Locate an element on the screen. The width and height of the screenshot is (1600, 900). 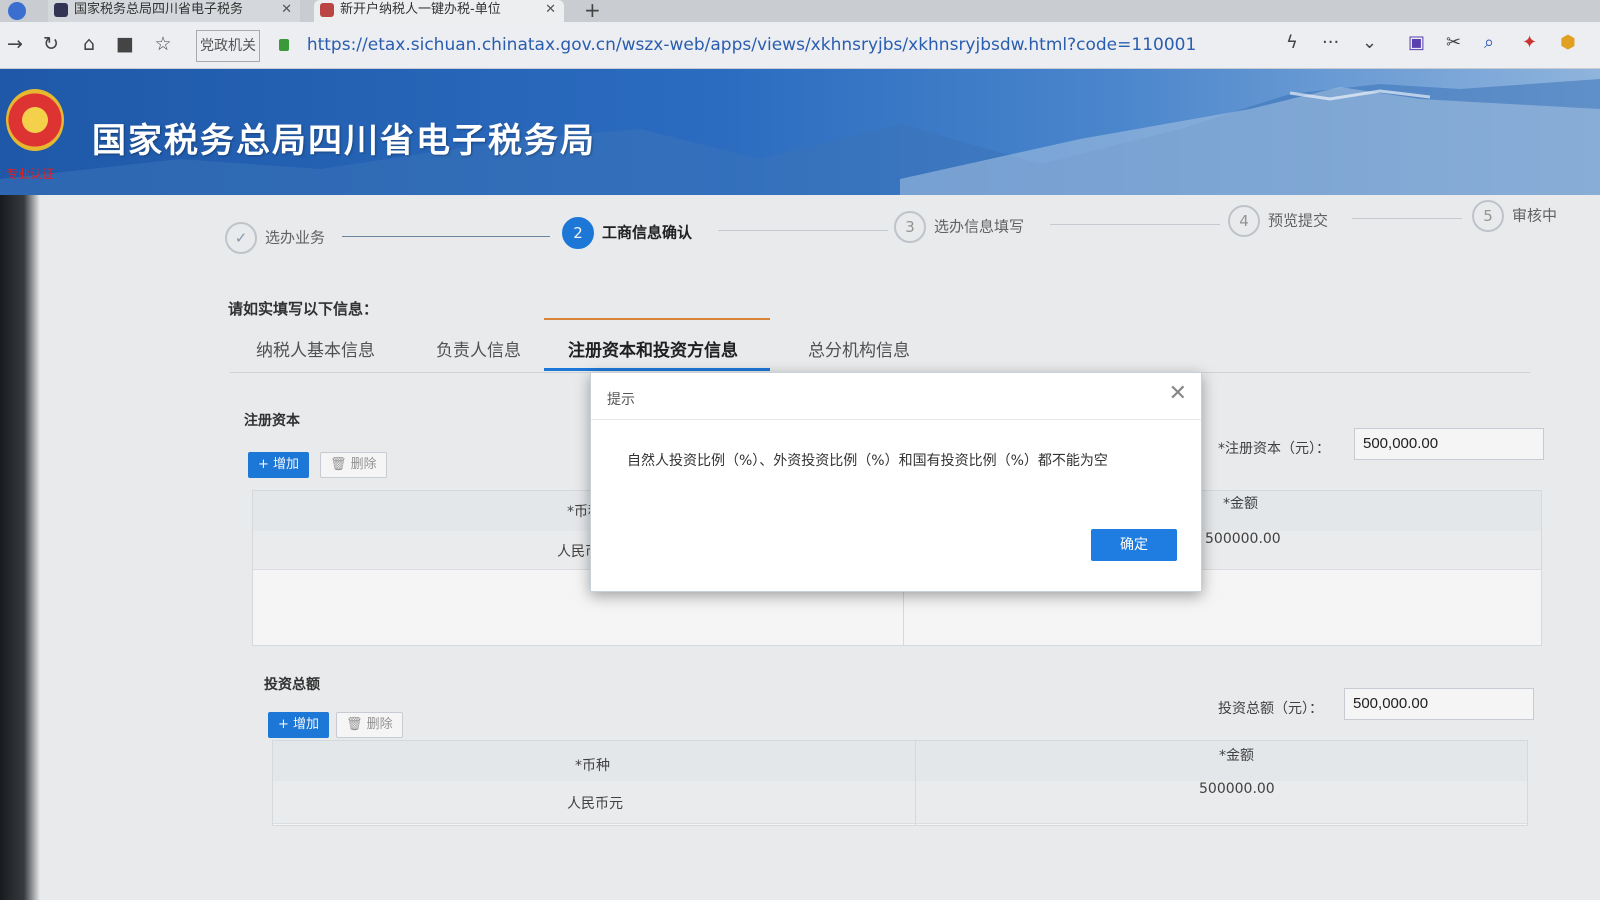
site-header: 专业认证 国家税务总局四川省电子税务局 is located at coordinates (800, 132).